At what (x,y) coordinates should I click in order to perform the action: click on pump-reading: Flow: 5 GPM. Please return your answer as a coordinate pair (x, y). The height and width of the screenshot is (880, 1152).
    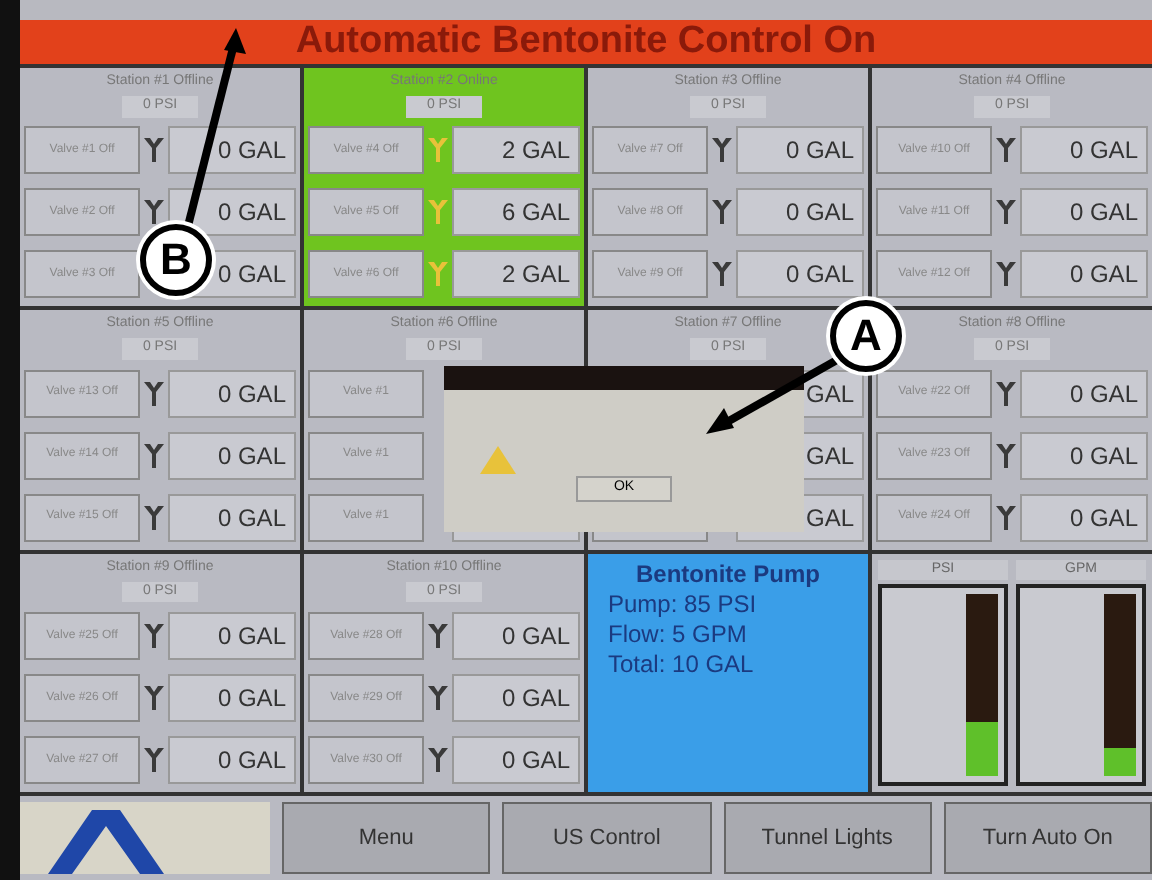
    Looking at the image, I should click on (678, 634).